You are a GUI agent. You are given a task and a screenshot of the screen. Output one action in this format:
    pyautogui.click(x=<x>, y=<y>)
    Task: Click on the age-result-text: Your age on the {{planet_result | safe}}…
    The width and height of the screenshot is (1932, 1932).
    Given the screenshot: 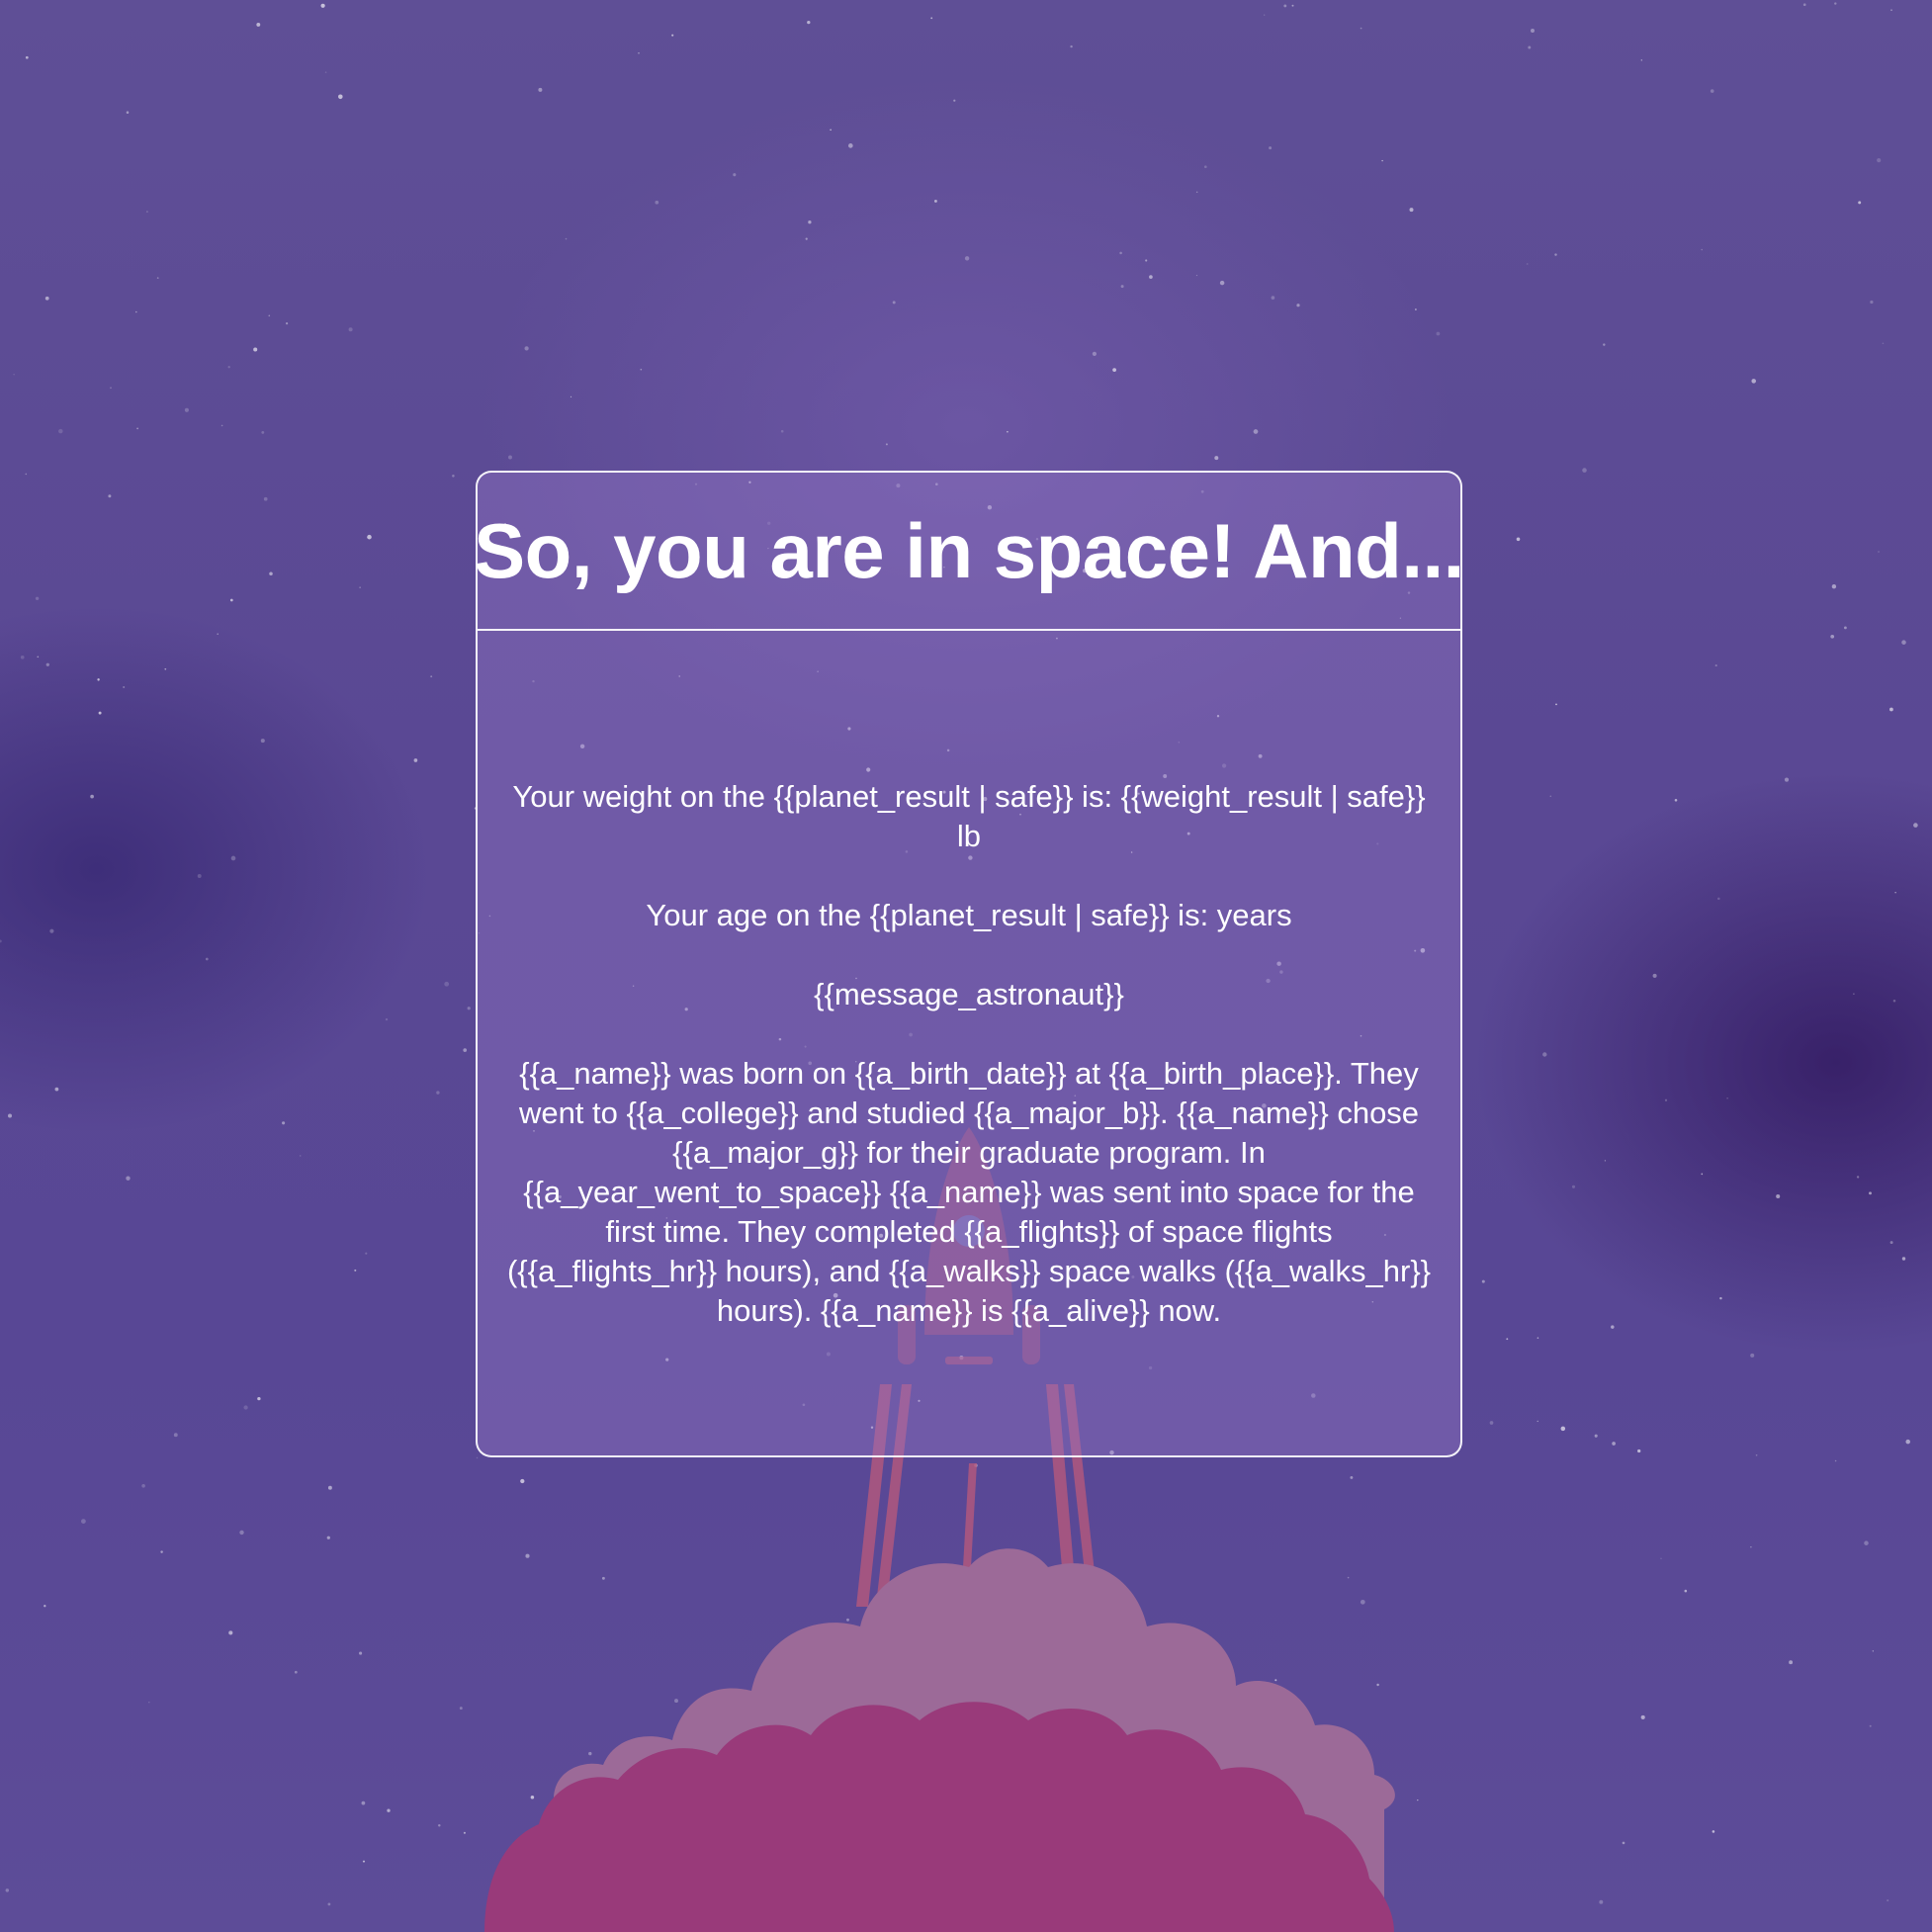 What is the action you would take?
    pyautogui.click(x=969, y=915)
    